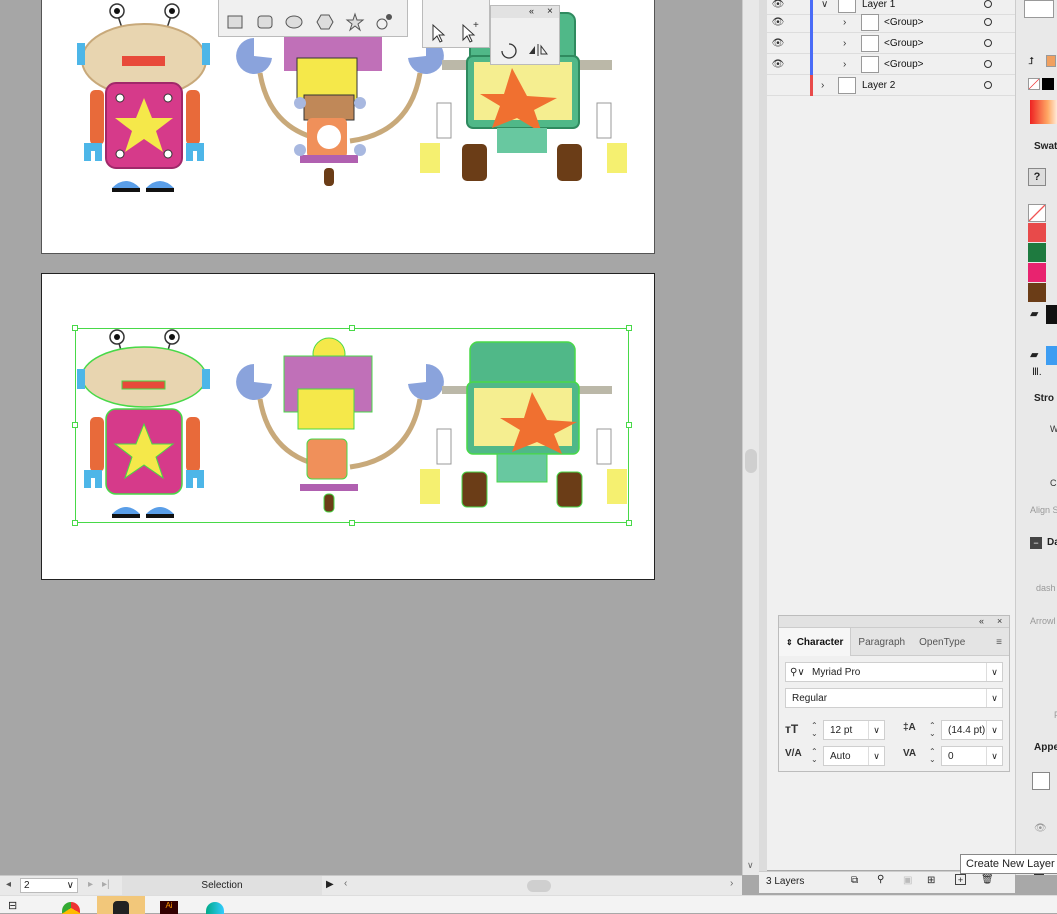  I want to click on selection-handle-tr, so click(629, 328).